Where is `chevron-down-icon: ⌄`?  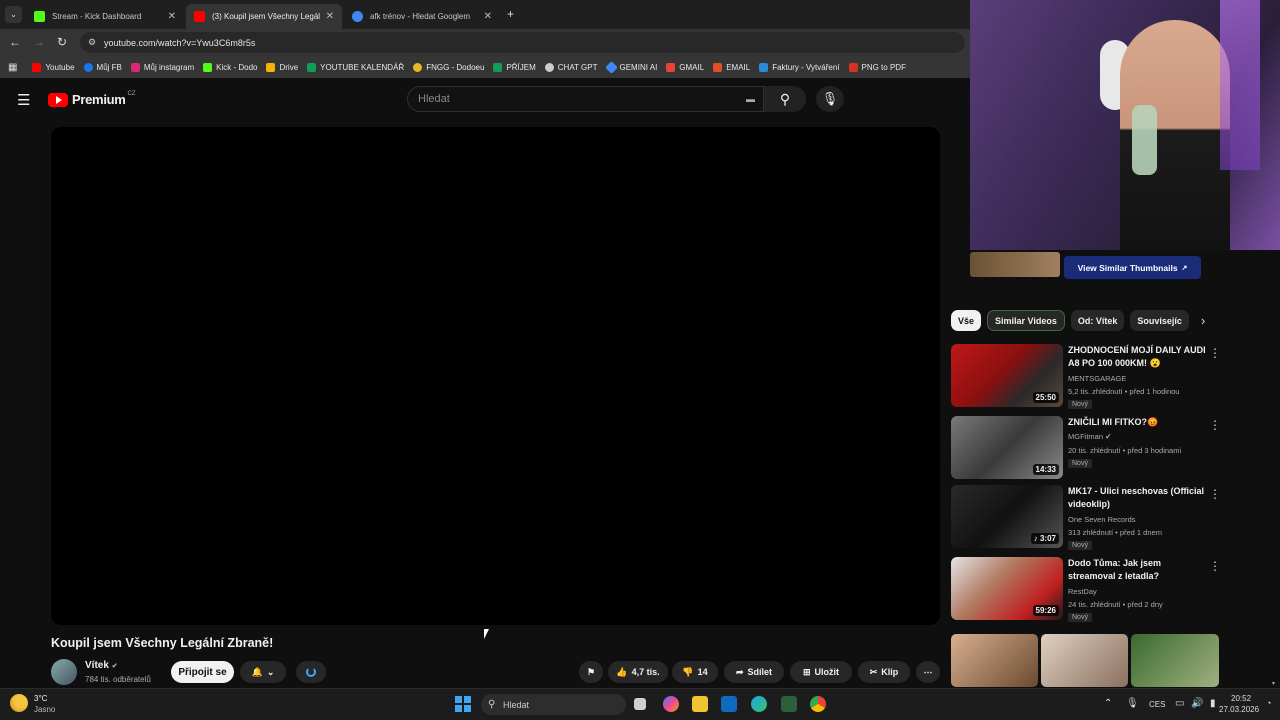
chevron-down-icon: ⌄ is located at coordinates (270, 671).